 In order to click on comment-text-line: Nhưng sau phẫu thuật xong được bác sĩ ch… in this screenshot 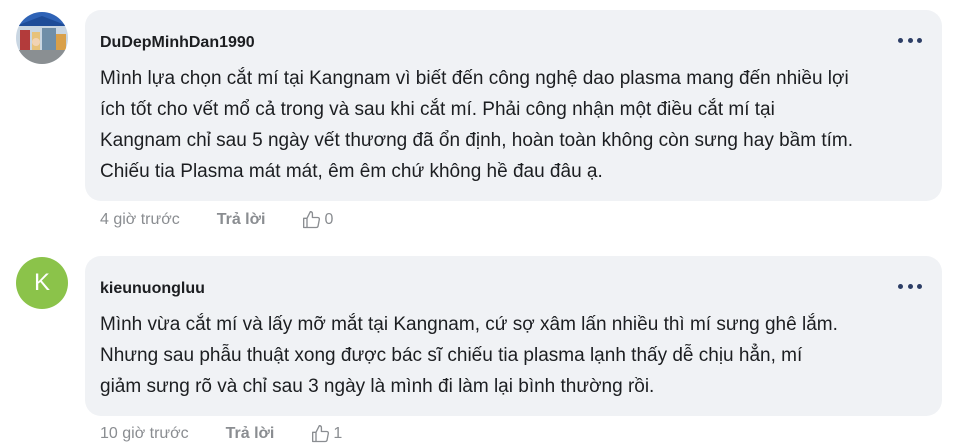, I will do `click(451, 355)`.